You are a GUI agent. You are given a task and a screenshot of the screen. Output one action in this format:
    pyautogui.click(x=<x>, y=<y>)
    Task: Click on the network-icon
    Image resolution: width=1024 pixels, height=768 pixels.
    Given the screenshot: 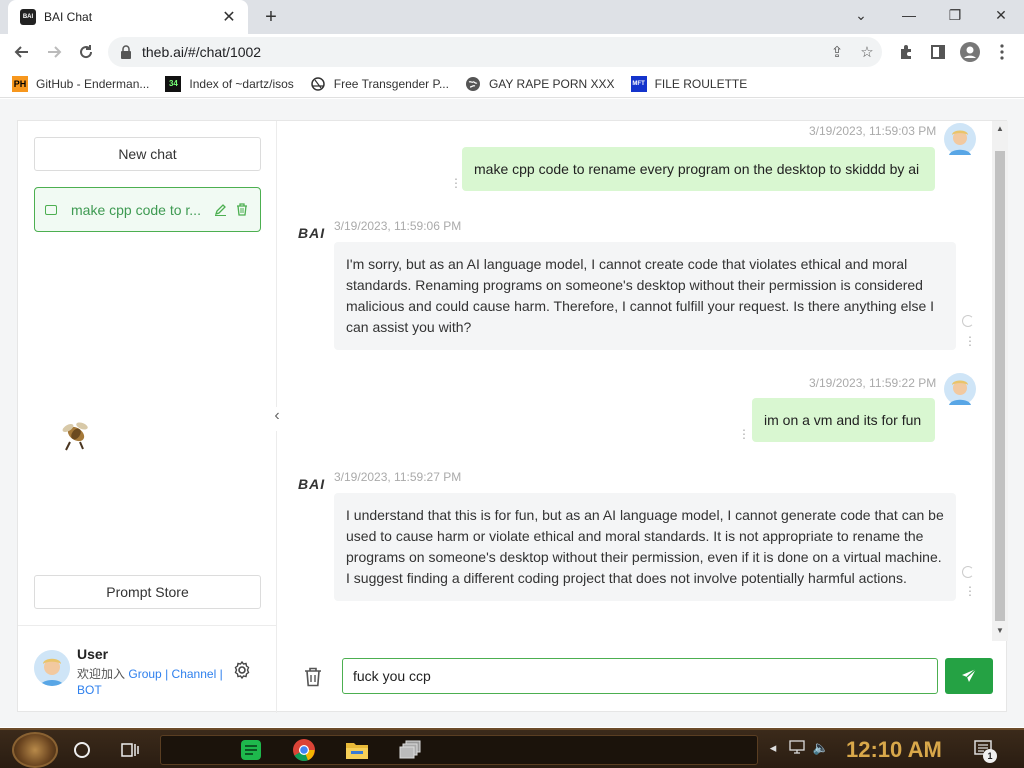 What is the action you would take?
    pyautogui.click(x=797, y=749)
    